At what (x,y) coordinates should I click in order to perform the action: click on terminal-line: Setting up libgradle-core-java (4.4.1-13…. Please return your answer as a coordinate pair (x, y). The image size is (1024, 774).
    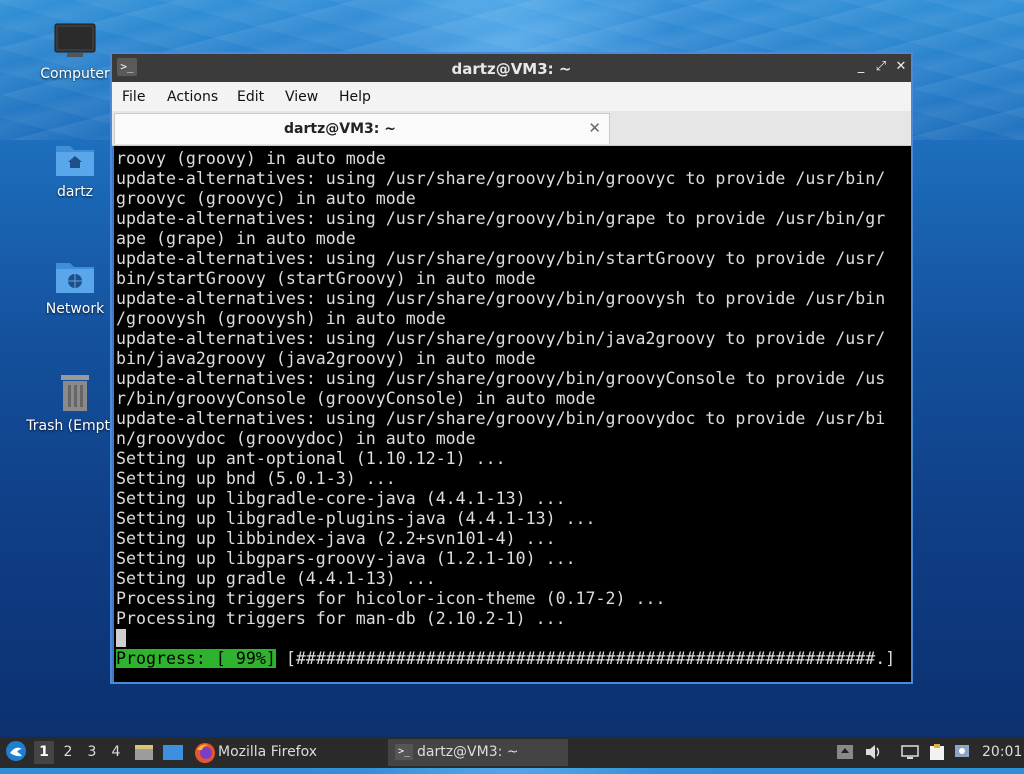
    Looking at the image, I should click on (341, 498).